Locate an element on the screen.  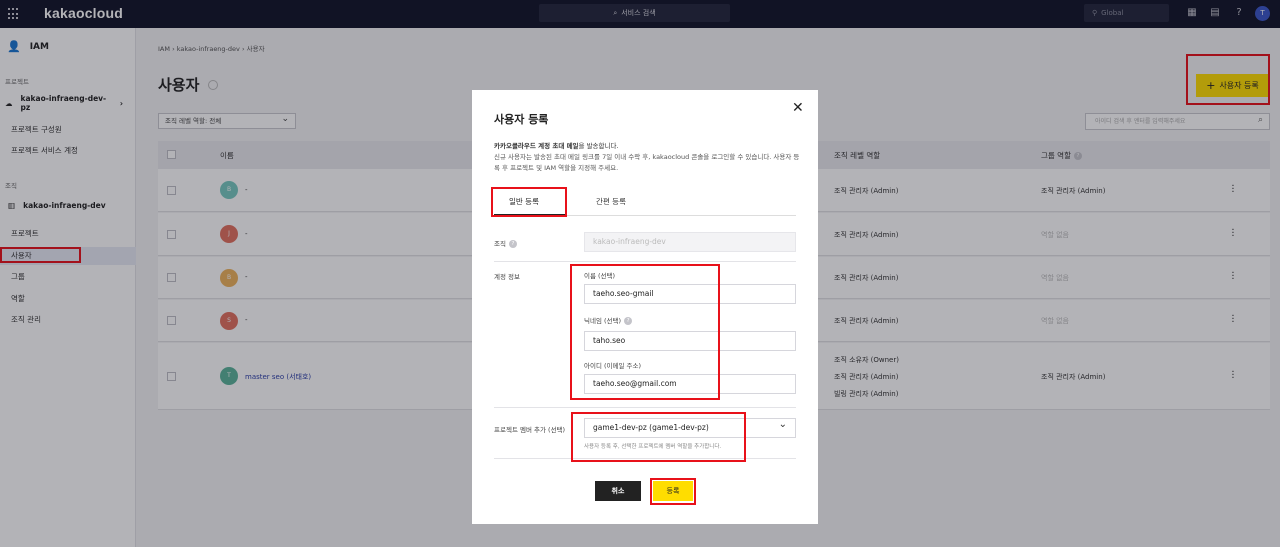
invite-mail-emphasis: 카카오클라우드 계정 초대 메일 is located at coordinates (536, 146).